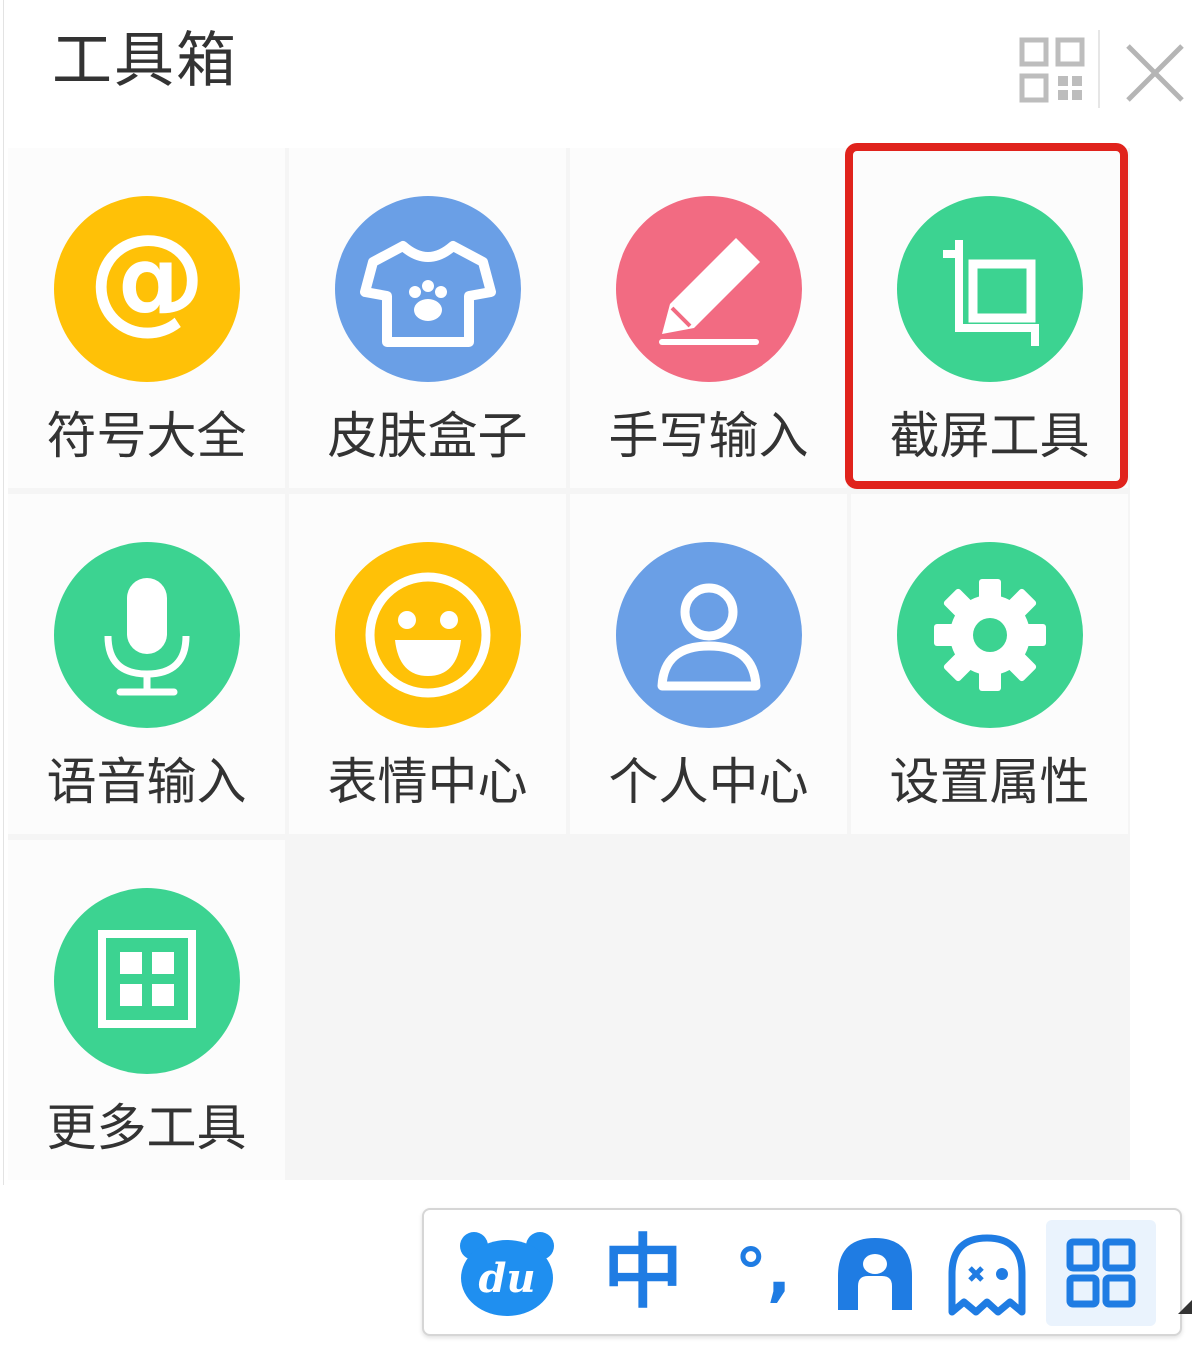  I want to click on pencil-icon, so click(709, 291).